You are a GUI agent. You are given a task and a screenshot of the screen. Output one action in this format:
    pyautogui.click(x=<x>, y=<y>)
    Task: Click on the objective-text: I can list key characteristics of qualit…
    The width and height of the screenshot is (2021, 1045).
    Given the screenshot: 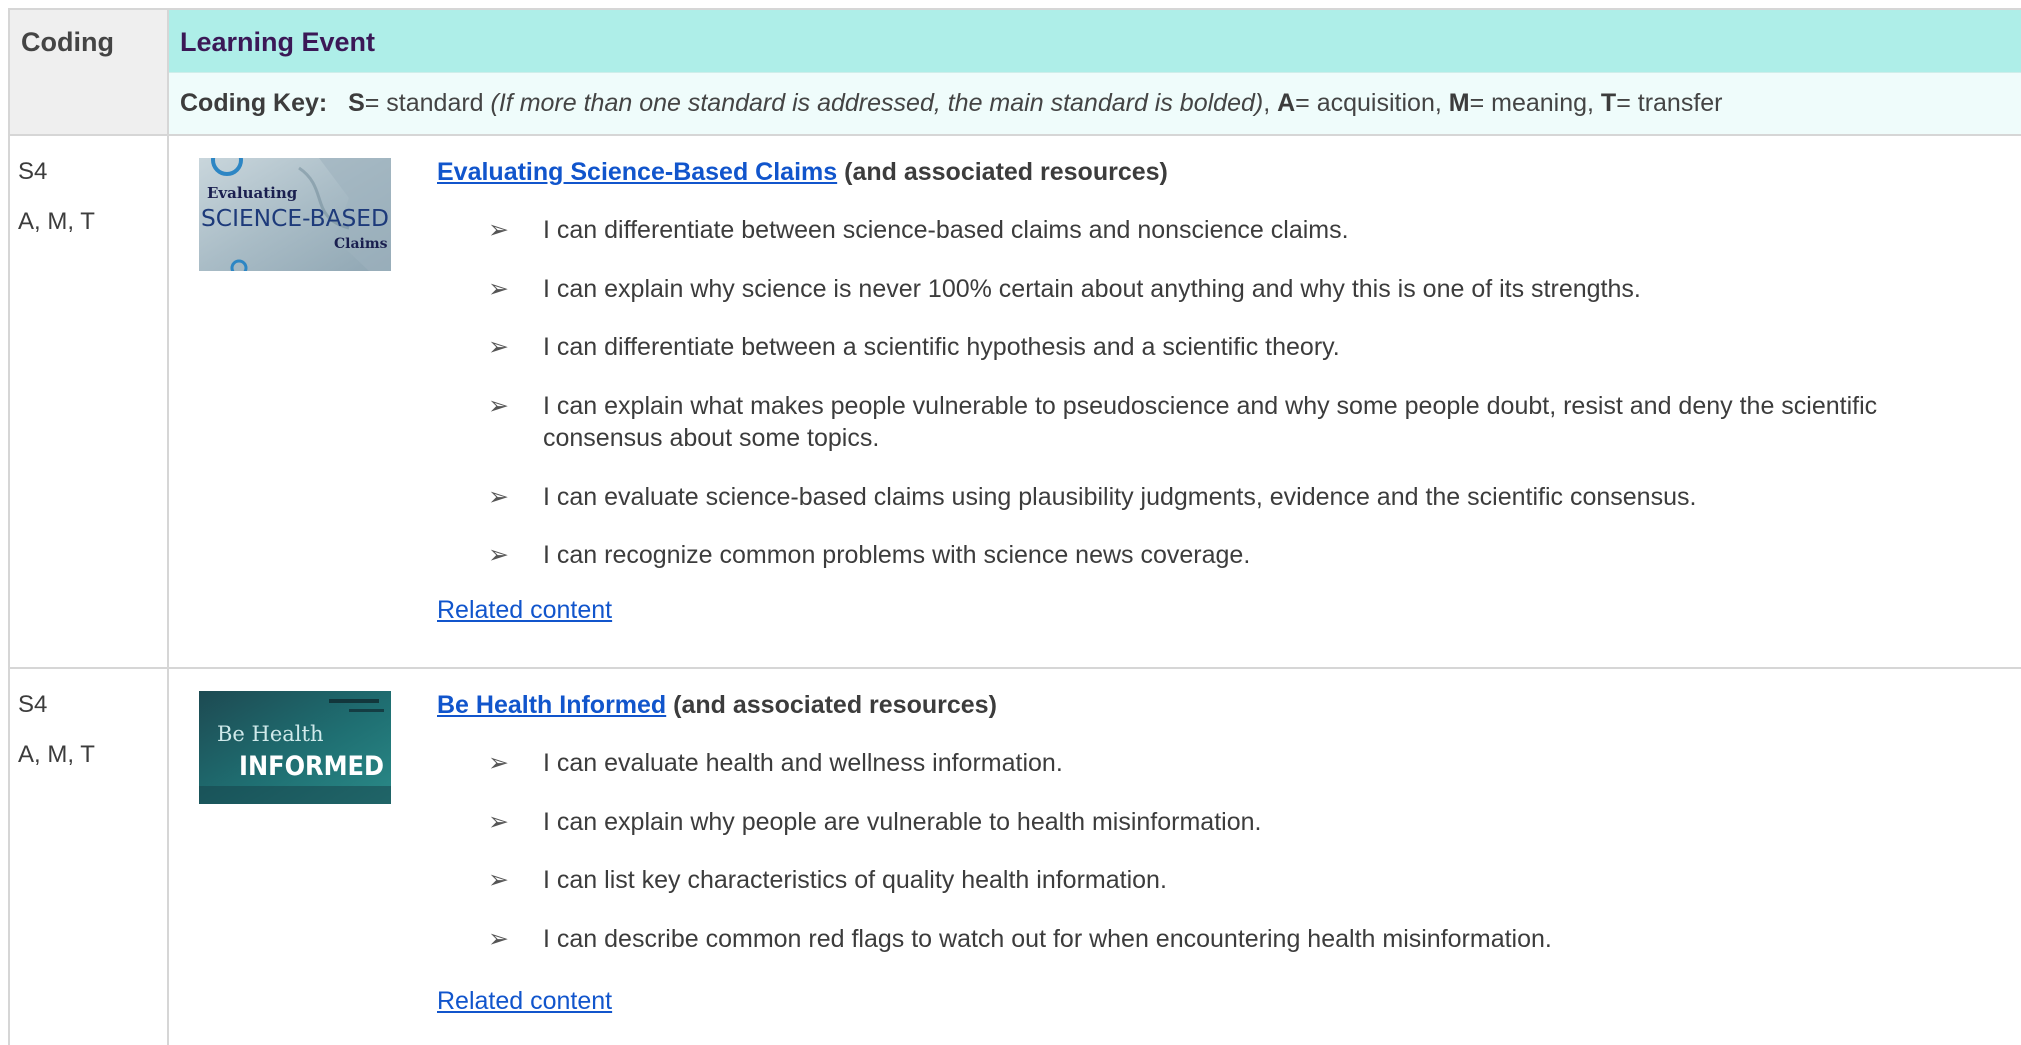 What is the action you would take?
    pyautogui.click(x=855, y=880)
    